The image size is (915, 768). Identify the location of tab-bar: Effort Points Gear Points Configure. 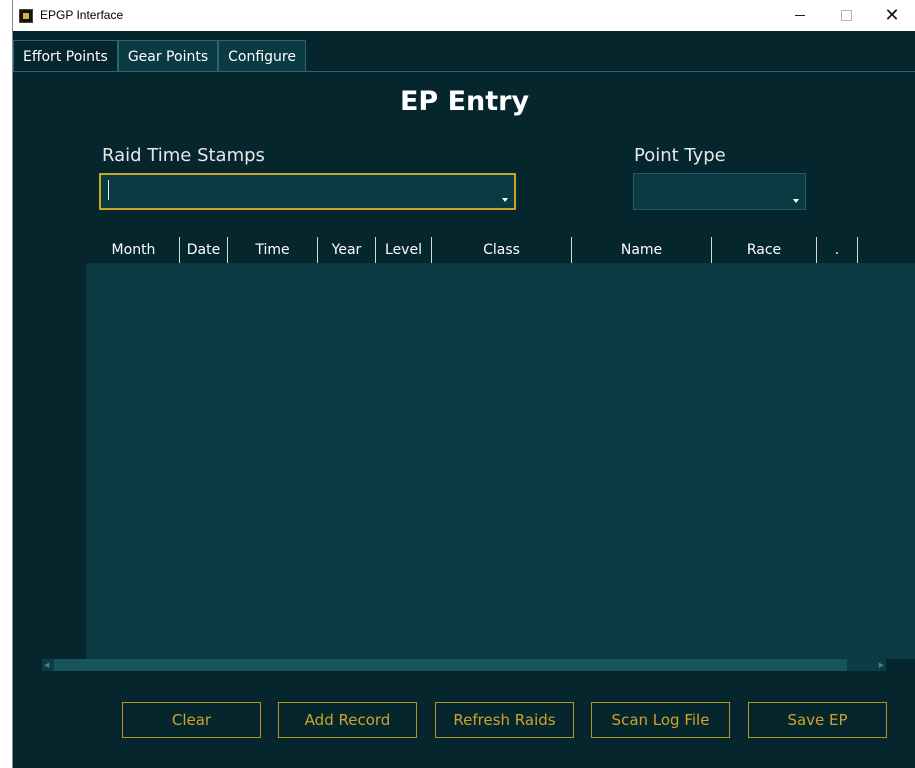
(159, 56).